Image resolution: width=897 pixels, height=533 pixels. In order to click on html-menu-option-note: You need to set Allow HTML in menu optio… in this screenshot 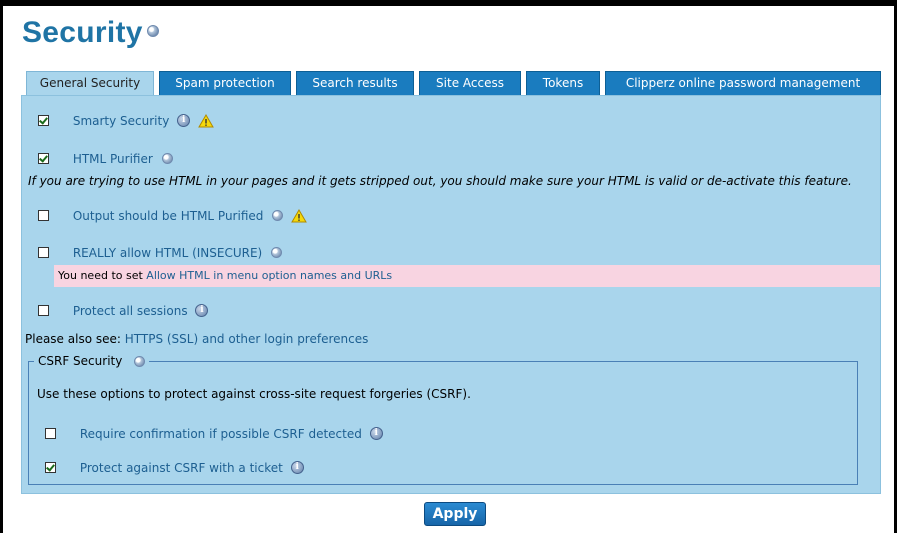, I will do `click(467, 276)`.